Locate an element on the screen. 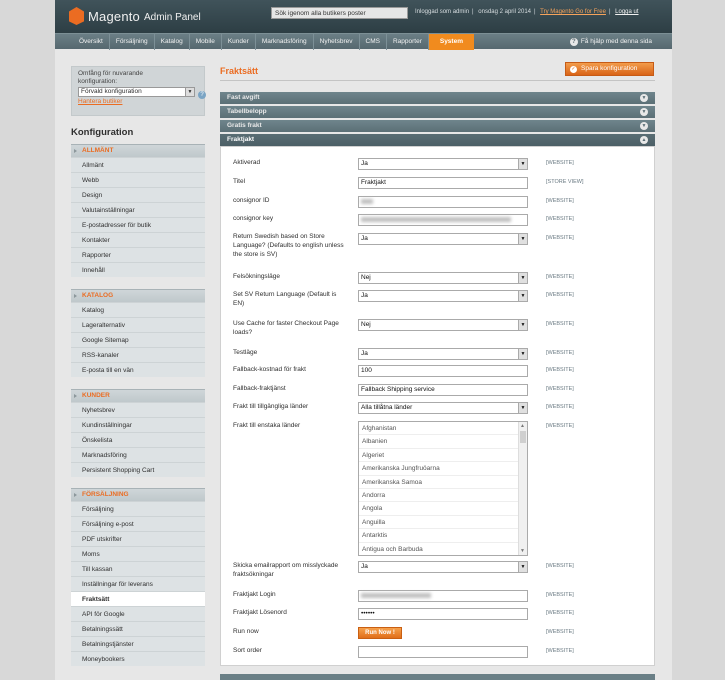  field-aktiverad-select: Ja ▼ is located at coordinates (443, 164).